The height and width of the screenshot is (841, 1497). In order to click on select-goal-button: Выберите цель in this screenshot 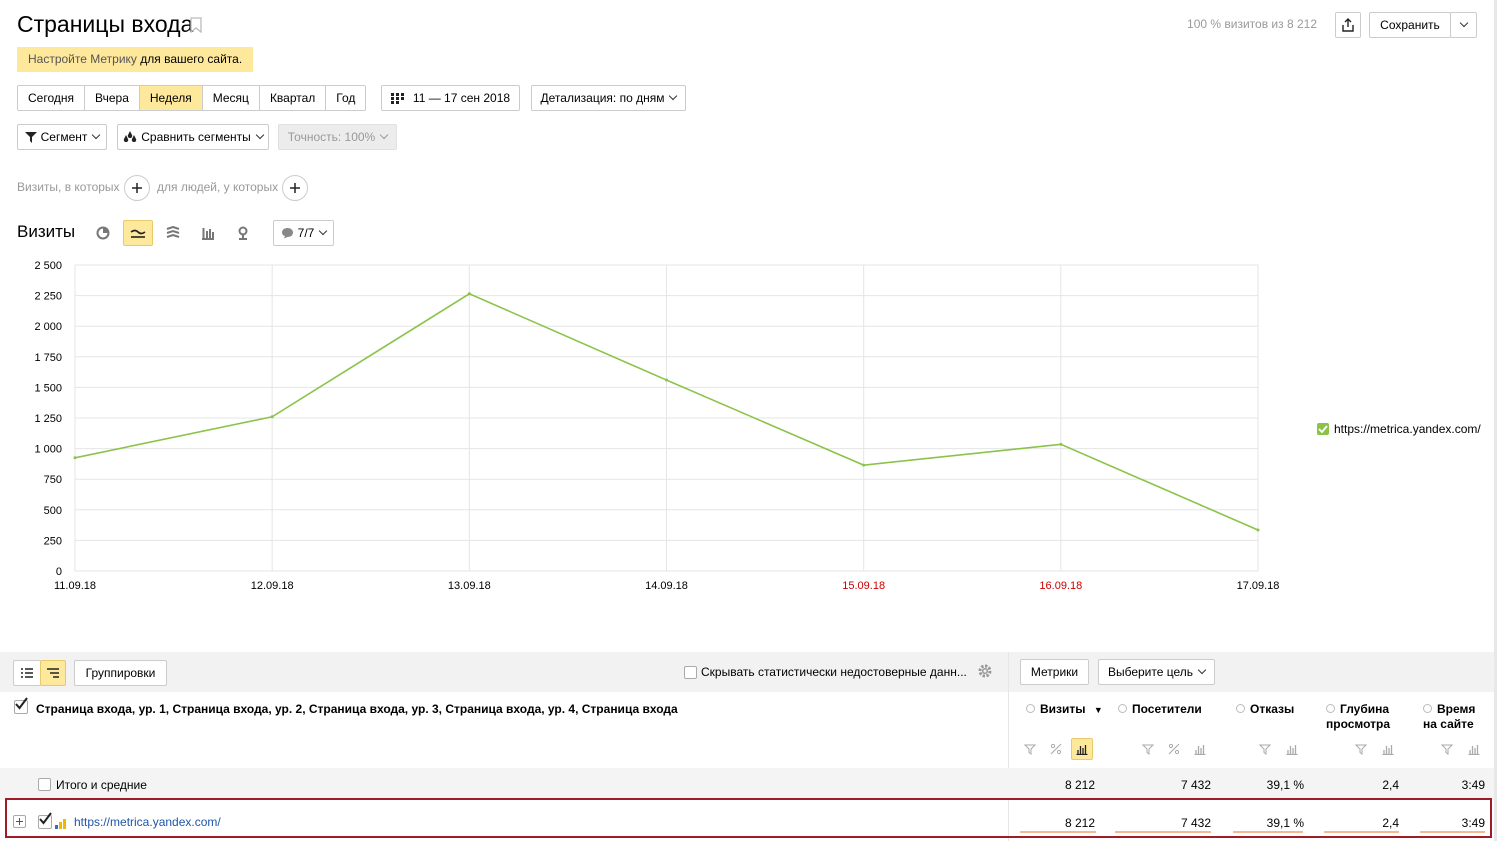, I will do `click(1156, 672)`.